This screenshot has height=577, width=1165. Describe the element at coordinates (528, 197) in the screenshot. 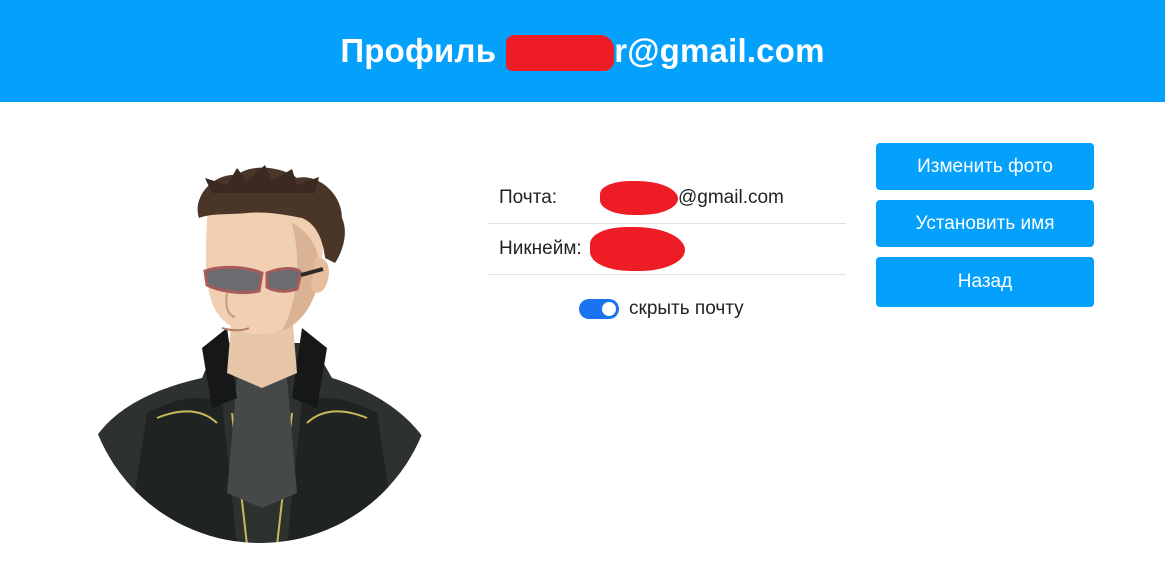

I see `email-label: Почта:` at that location.